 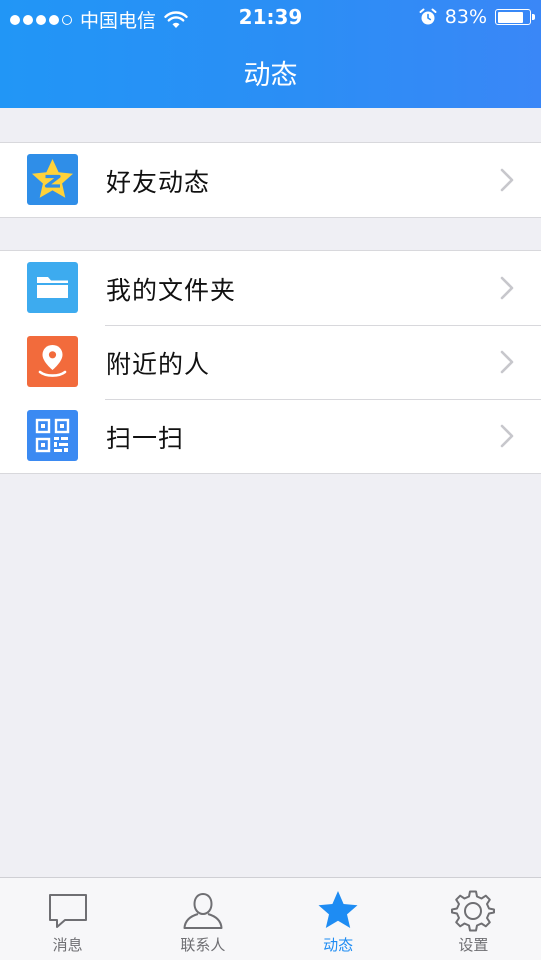 I want to click on battery-percent: 83%, so click(x=465, y=17).